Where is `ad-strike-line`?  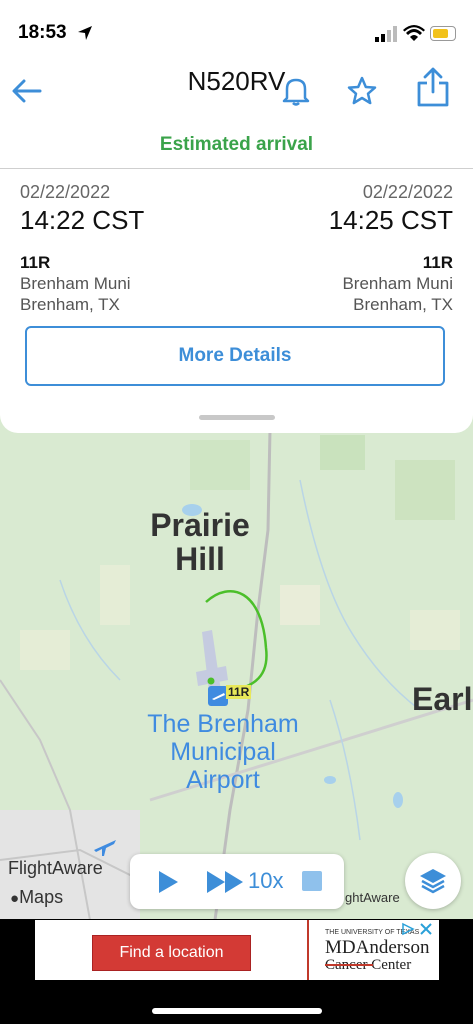
ad-strike-line is located at coordinates (349, 965).